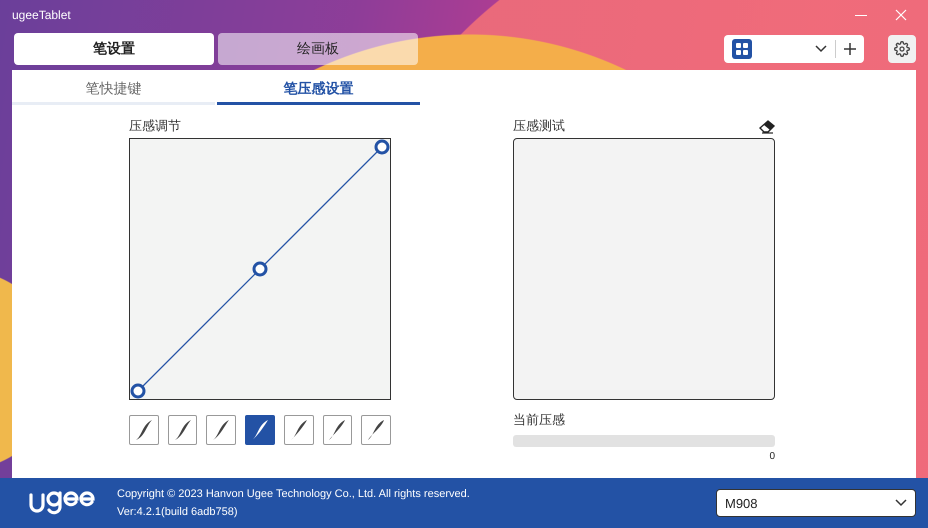 This screenshot has width=928, height=528. Describe the element at coordinates (294, 494) in the screenshot. I see `copyright-text: Copyright © 2023 Hanvon Ugee Technology Co., Ltd. All rights reserved.` at that location.